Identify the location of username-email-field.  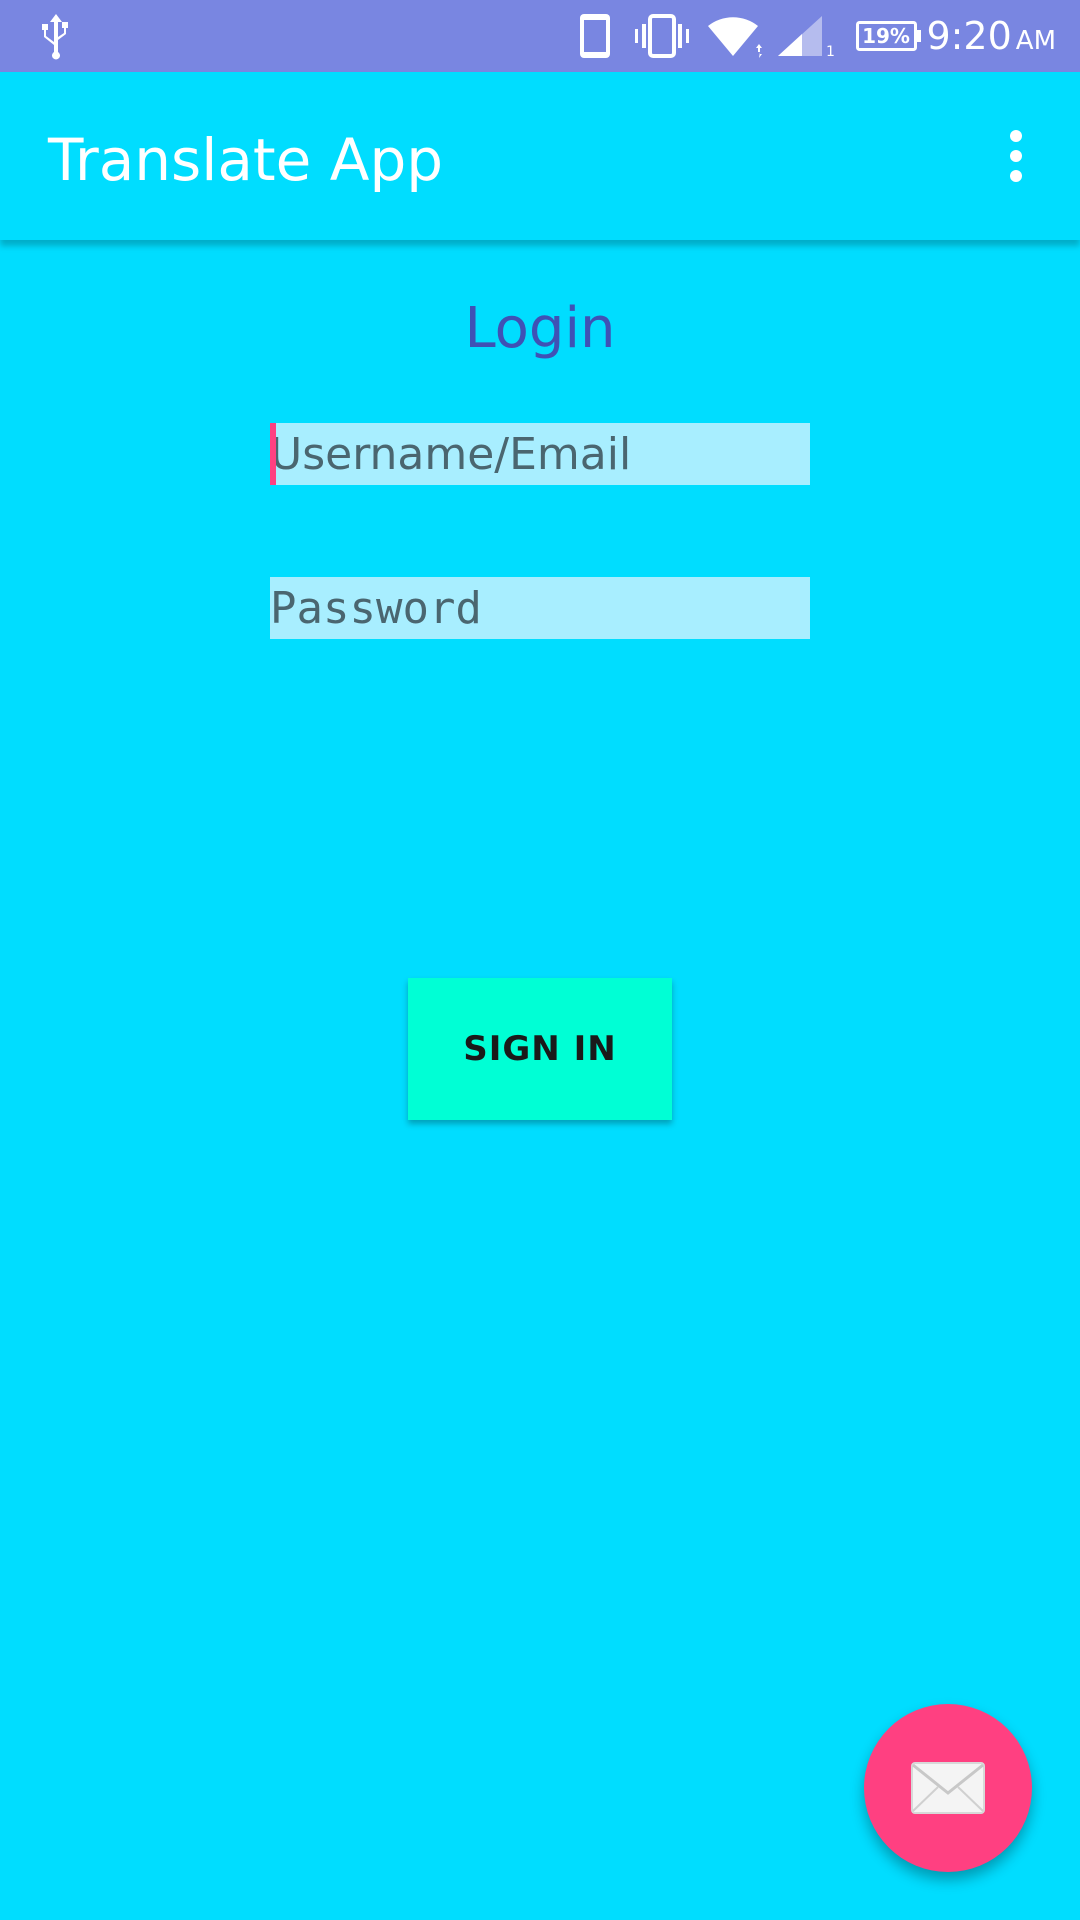
(540, 454).